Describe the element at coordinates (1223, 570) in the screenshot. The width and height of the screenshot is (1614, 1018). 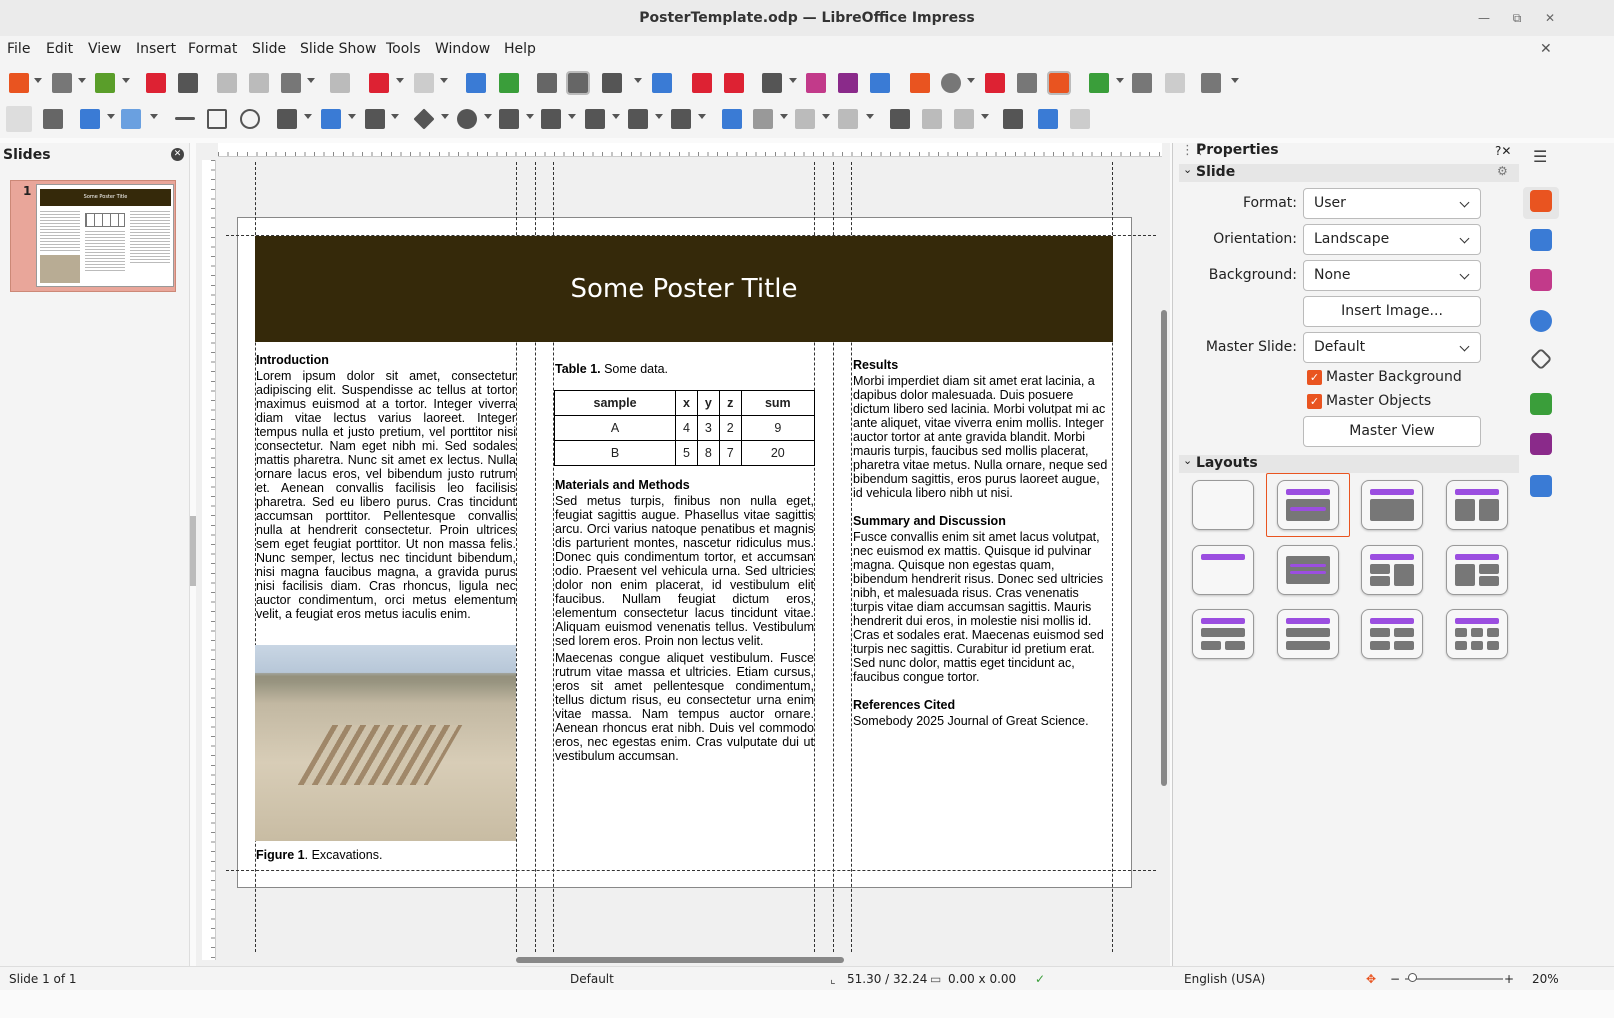
I see `layout-title-only` at that location.